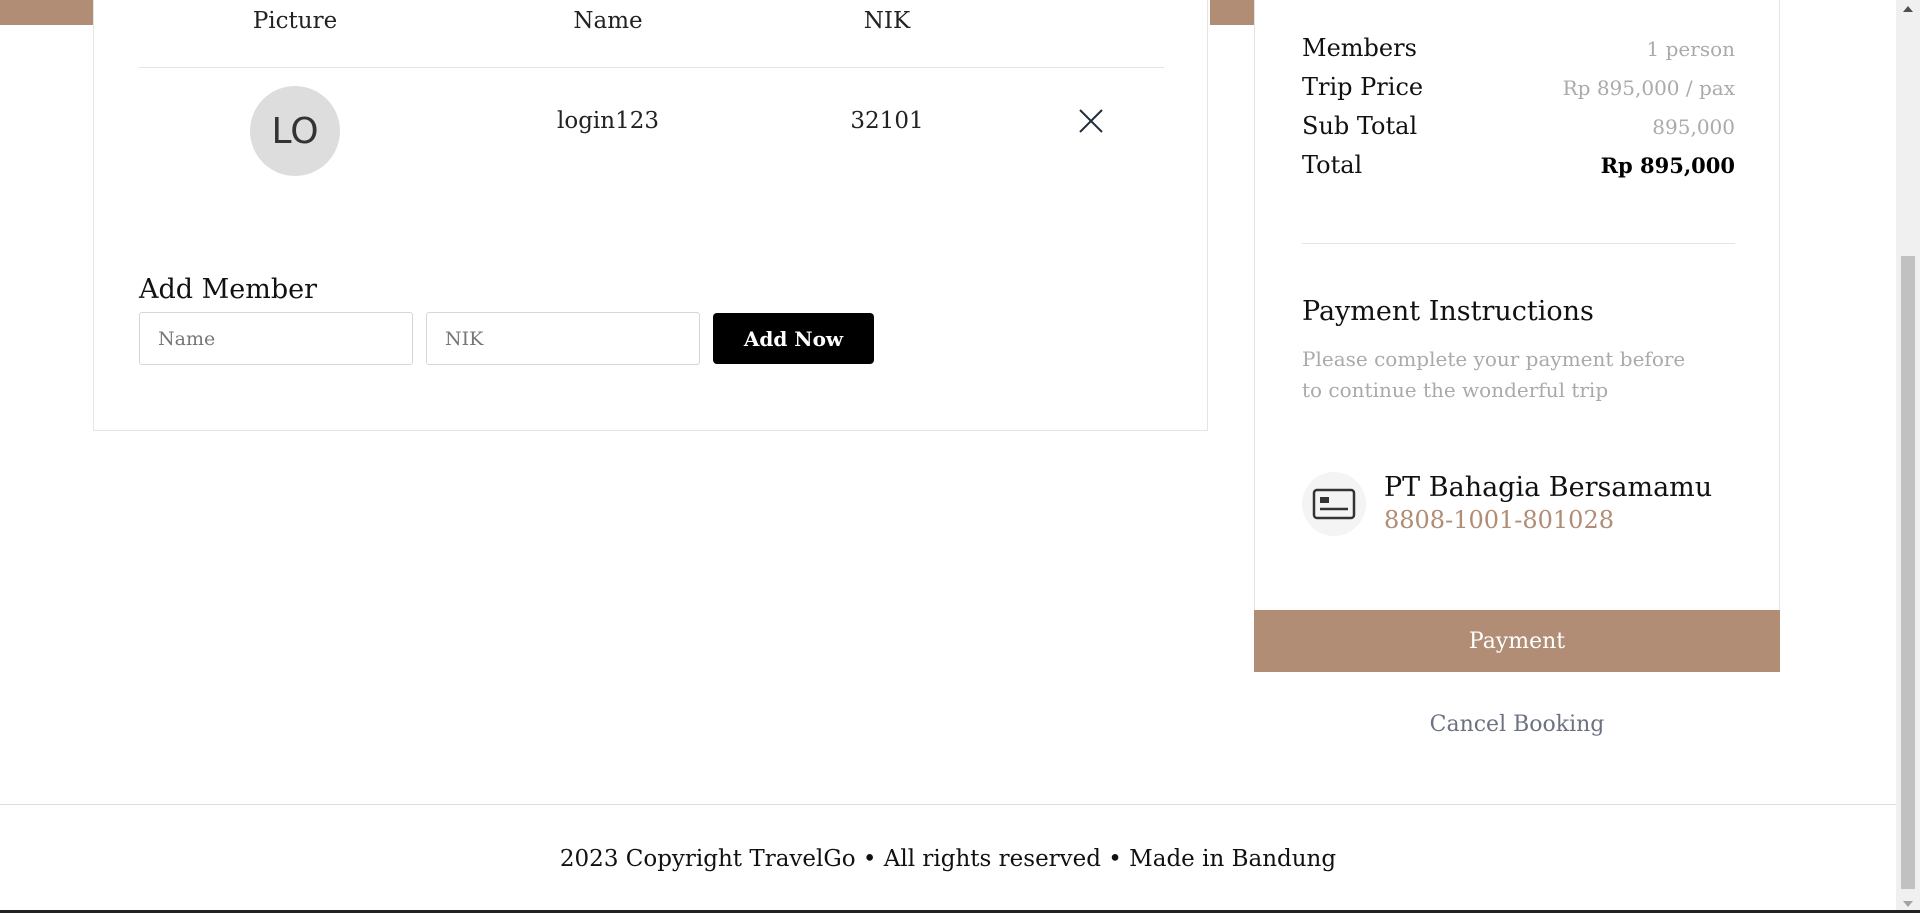 This screenshot has width=1920, height=913. I want to click on trip-price-value: Rp 895,000 / pax, so click(1648, 88).